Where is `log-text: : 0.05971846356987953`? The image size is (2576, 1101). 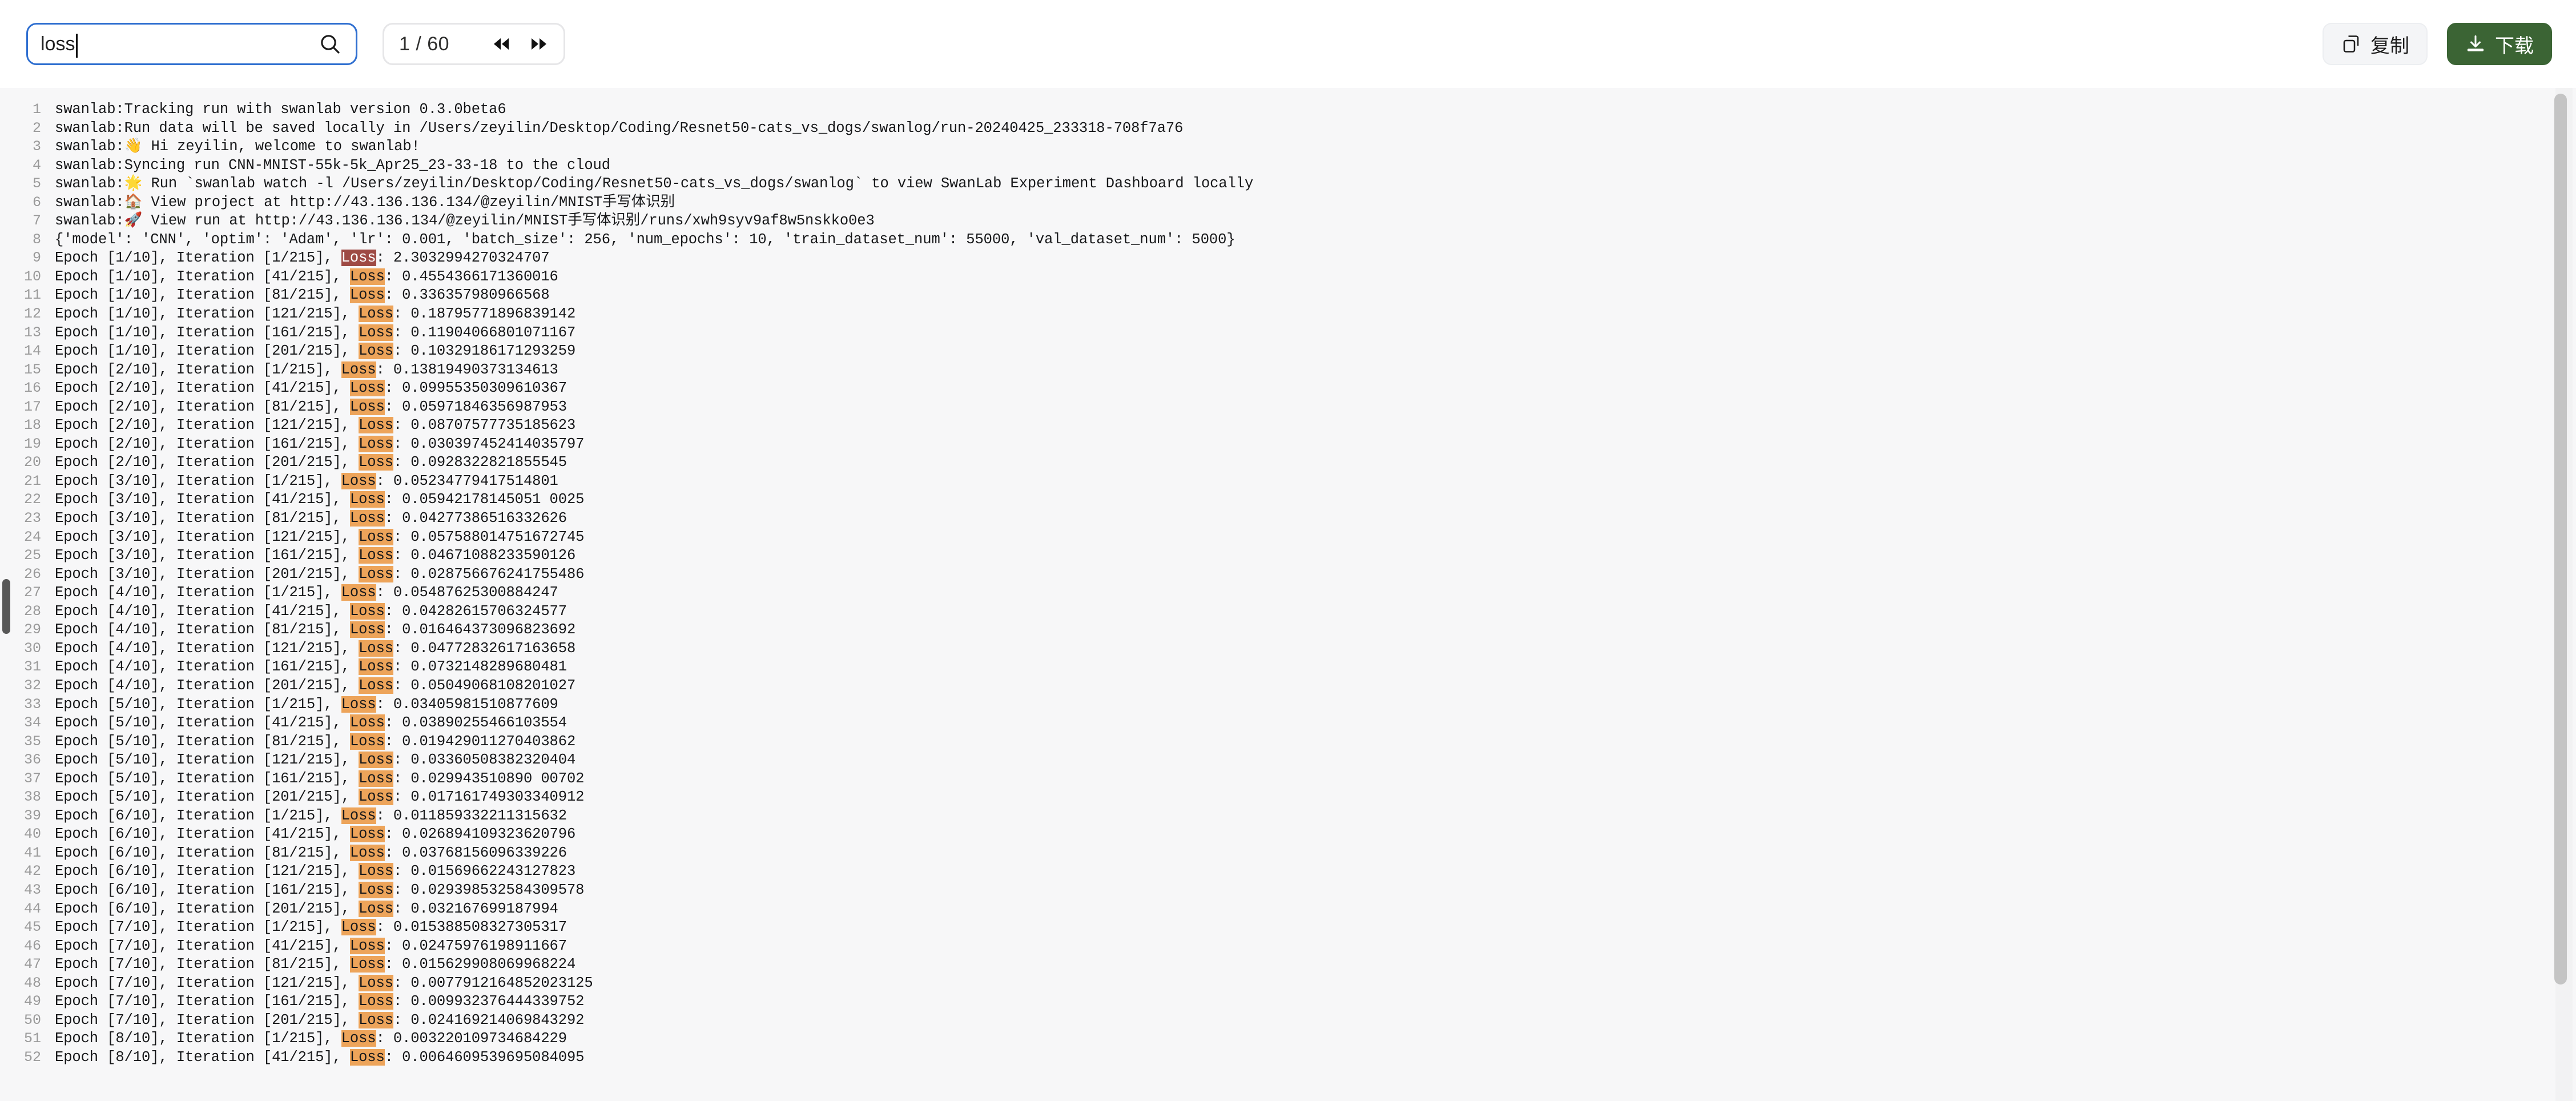
log-text: : 0.05971846356987953 is located at coordinates (475, 406).